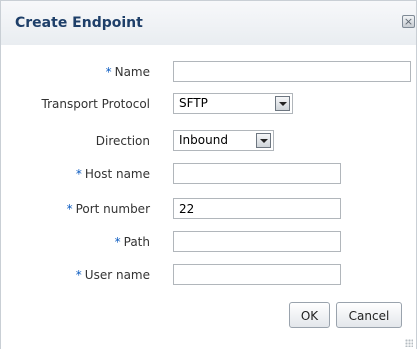 The image size is (417, 350). What do you see at coordinates (257, 208) in the screenshot?
I see `port-number-input` at bounding box center [257, 208].